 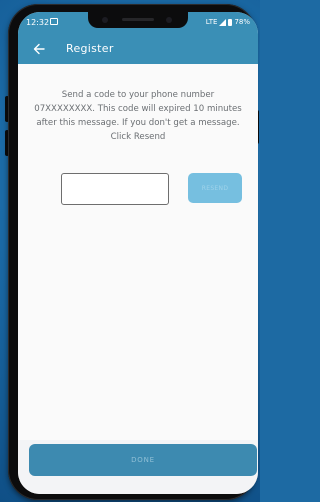 I want to click on done-button: DONE, so click(x=143, y=460).